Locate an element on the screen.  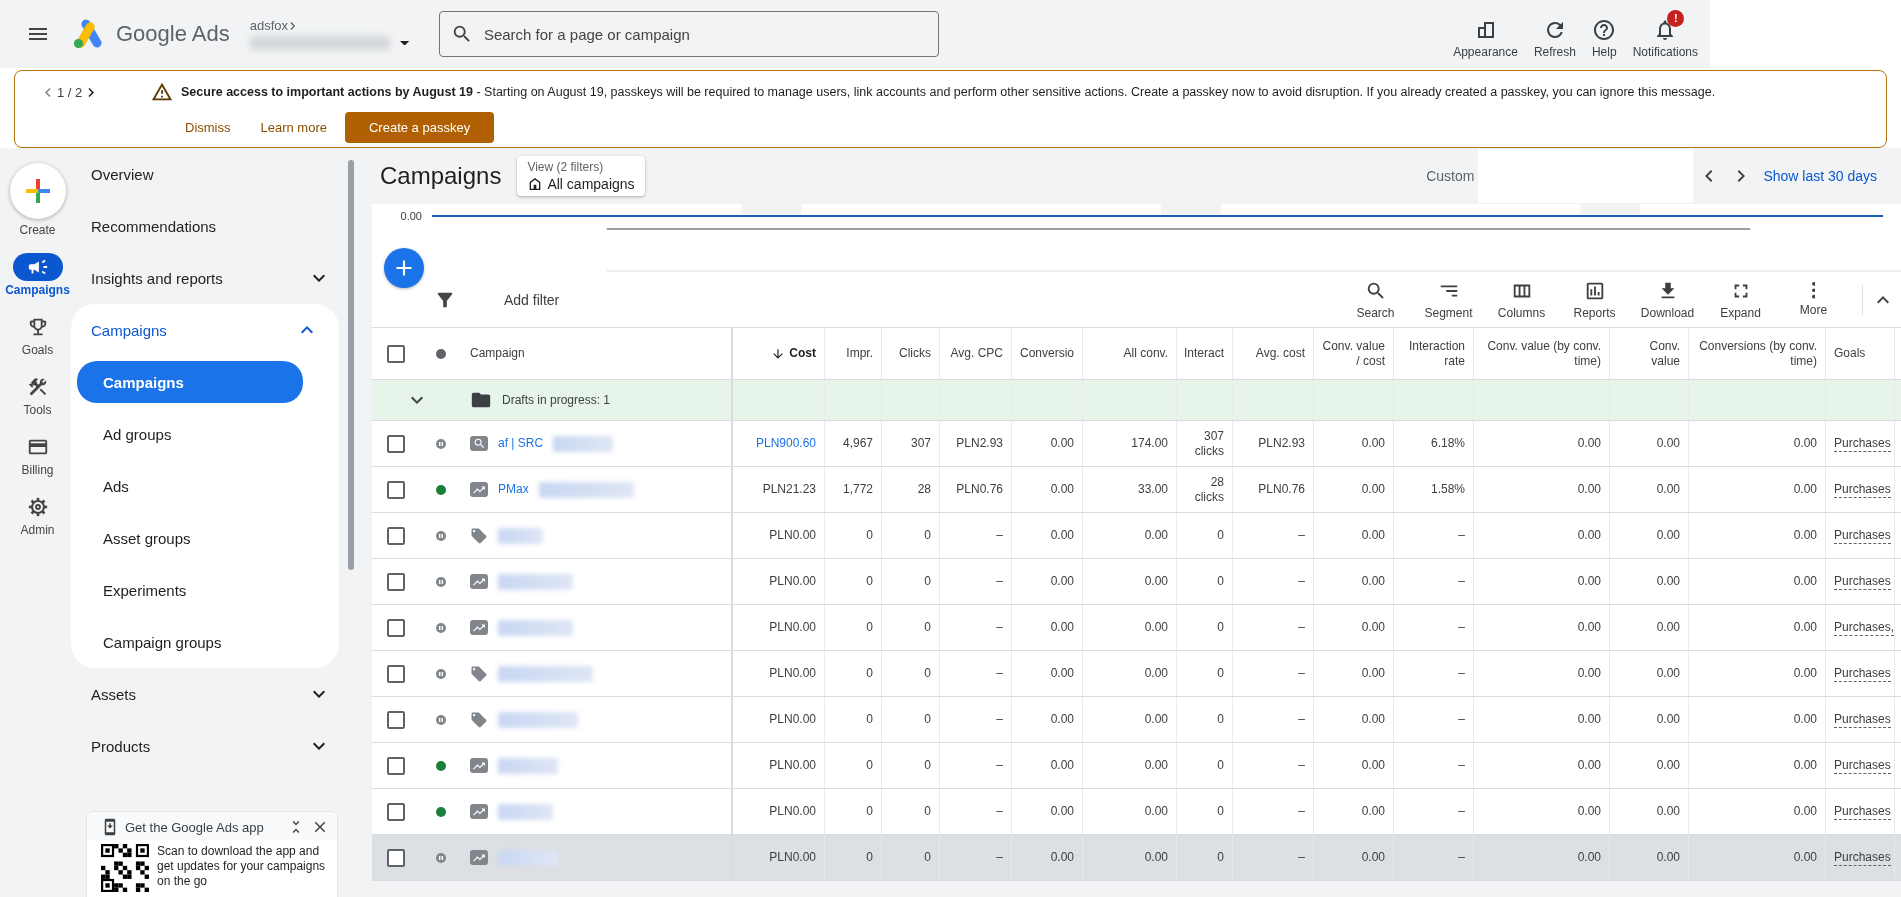
campaign-link: af | SRC is located at coordinates (521, 443).